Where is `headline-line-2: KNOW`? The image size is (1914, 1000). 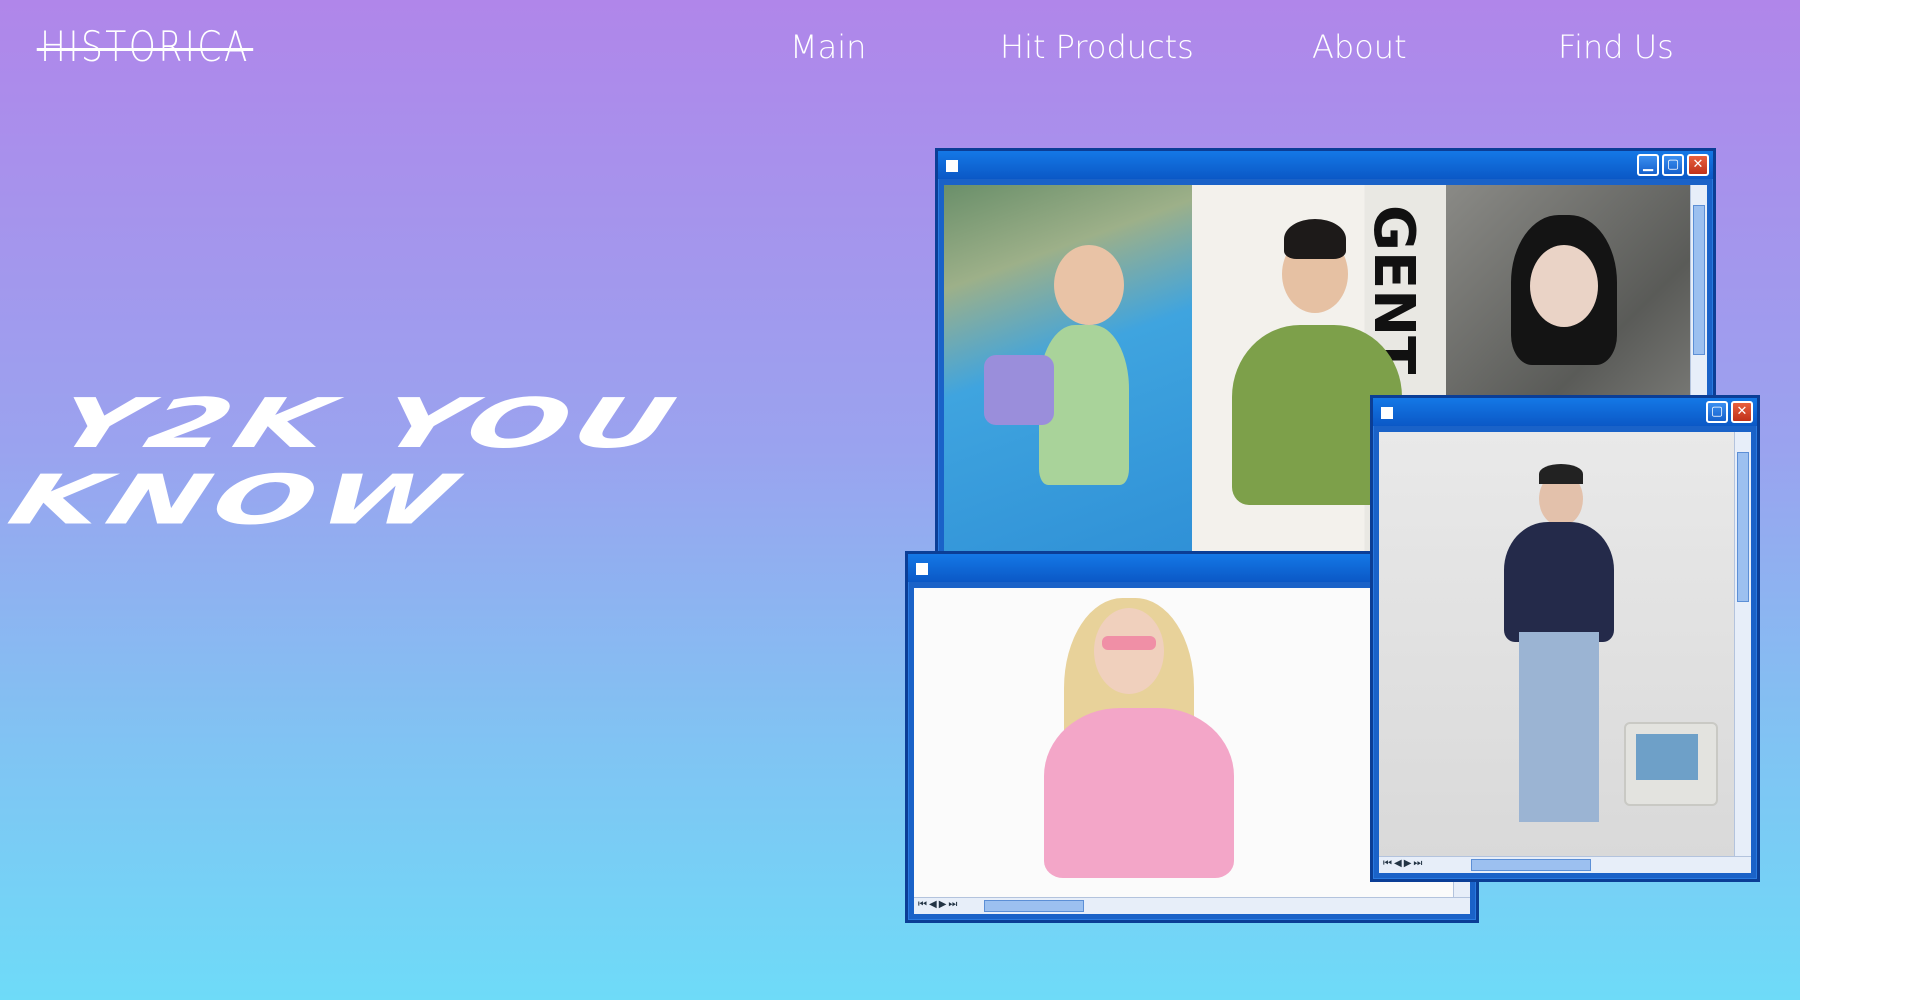 headline-line-2: KNOW is located at coordinates (235, 499).